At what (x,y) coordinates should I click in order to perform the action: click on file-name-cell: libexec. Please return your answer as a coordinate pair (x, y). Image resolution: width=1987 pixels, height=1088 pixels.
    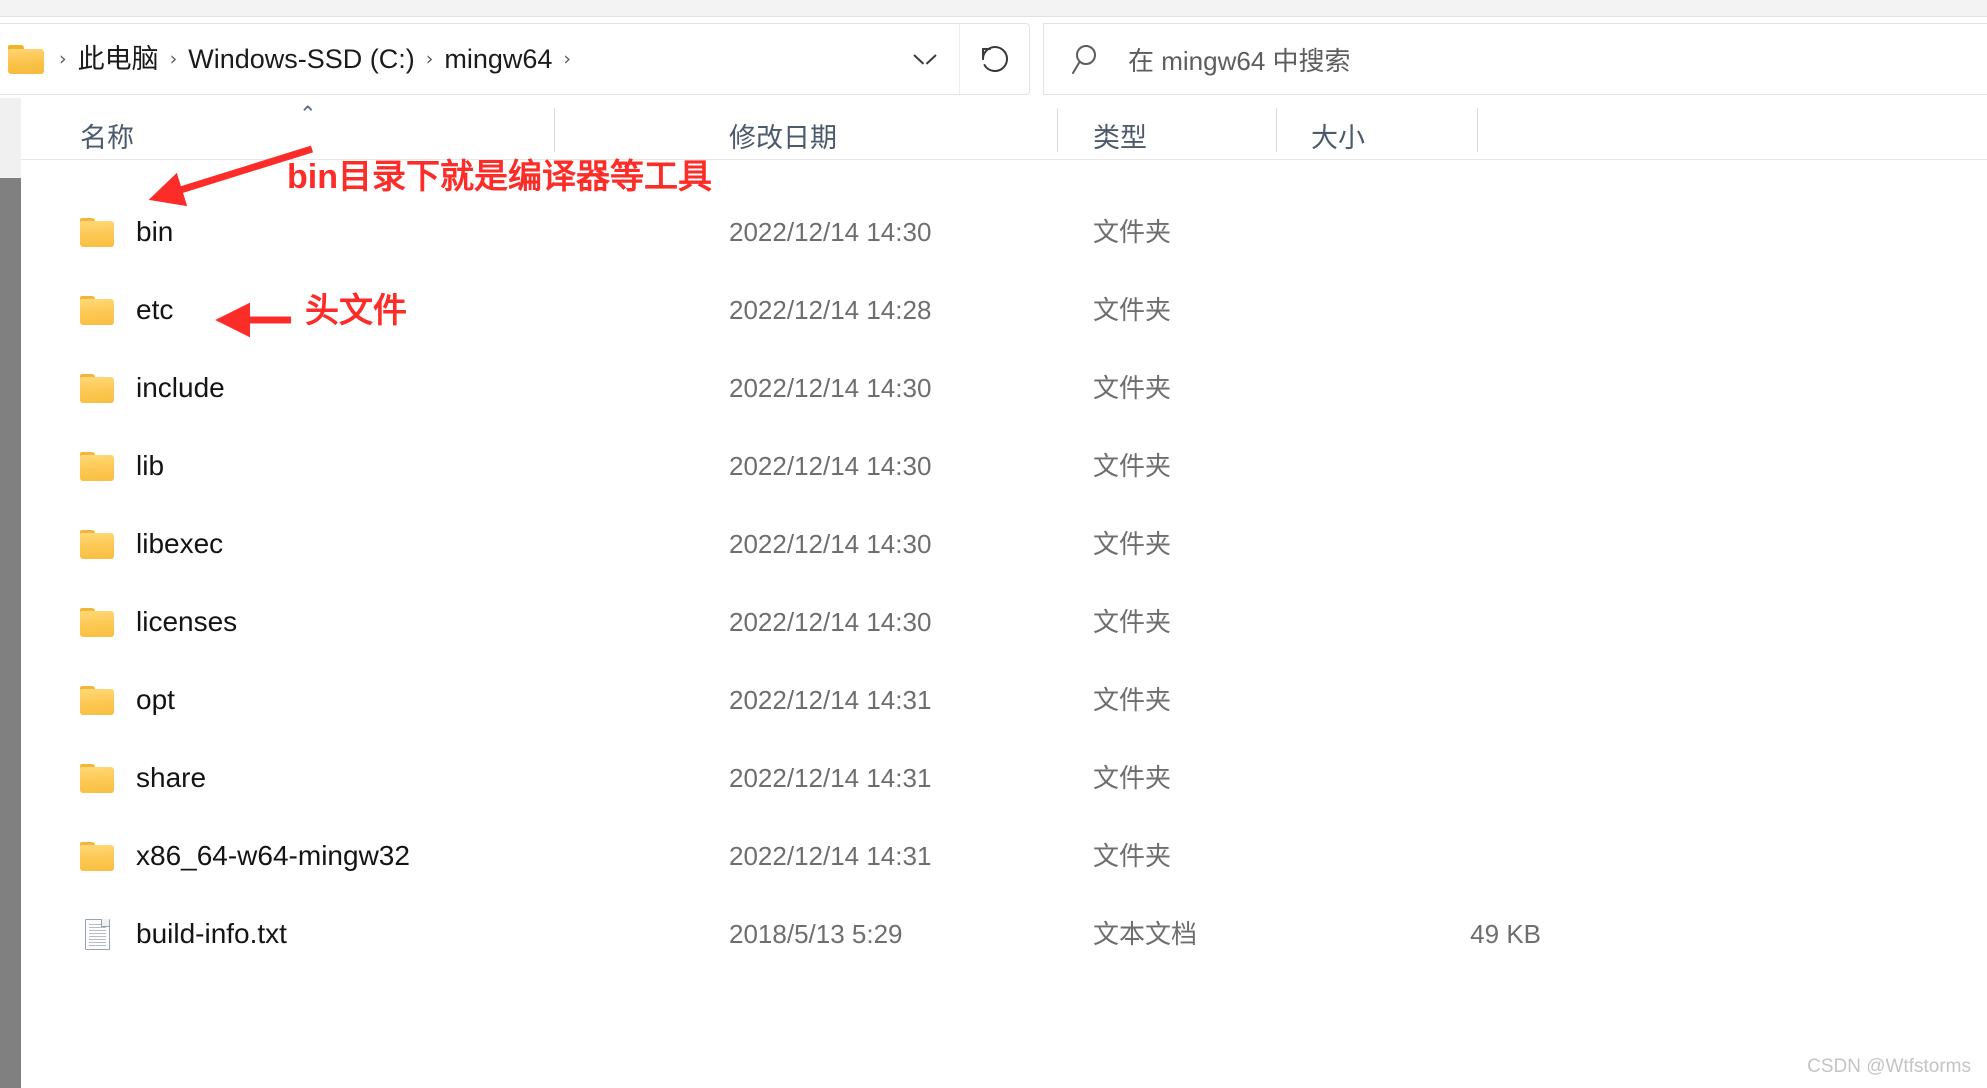
    Looking at the image, I should click on (151, 544).